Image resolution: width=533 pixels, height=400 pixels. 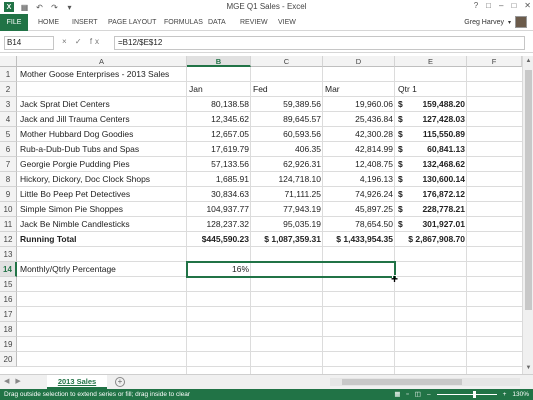 What do you see at coordinates (8, 239) in the screenshot?
I see `row-header-12: 12` at bounding box center [8, 239].